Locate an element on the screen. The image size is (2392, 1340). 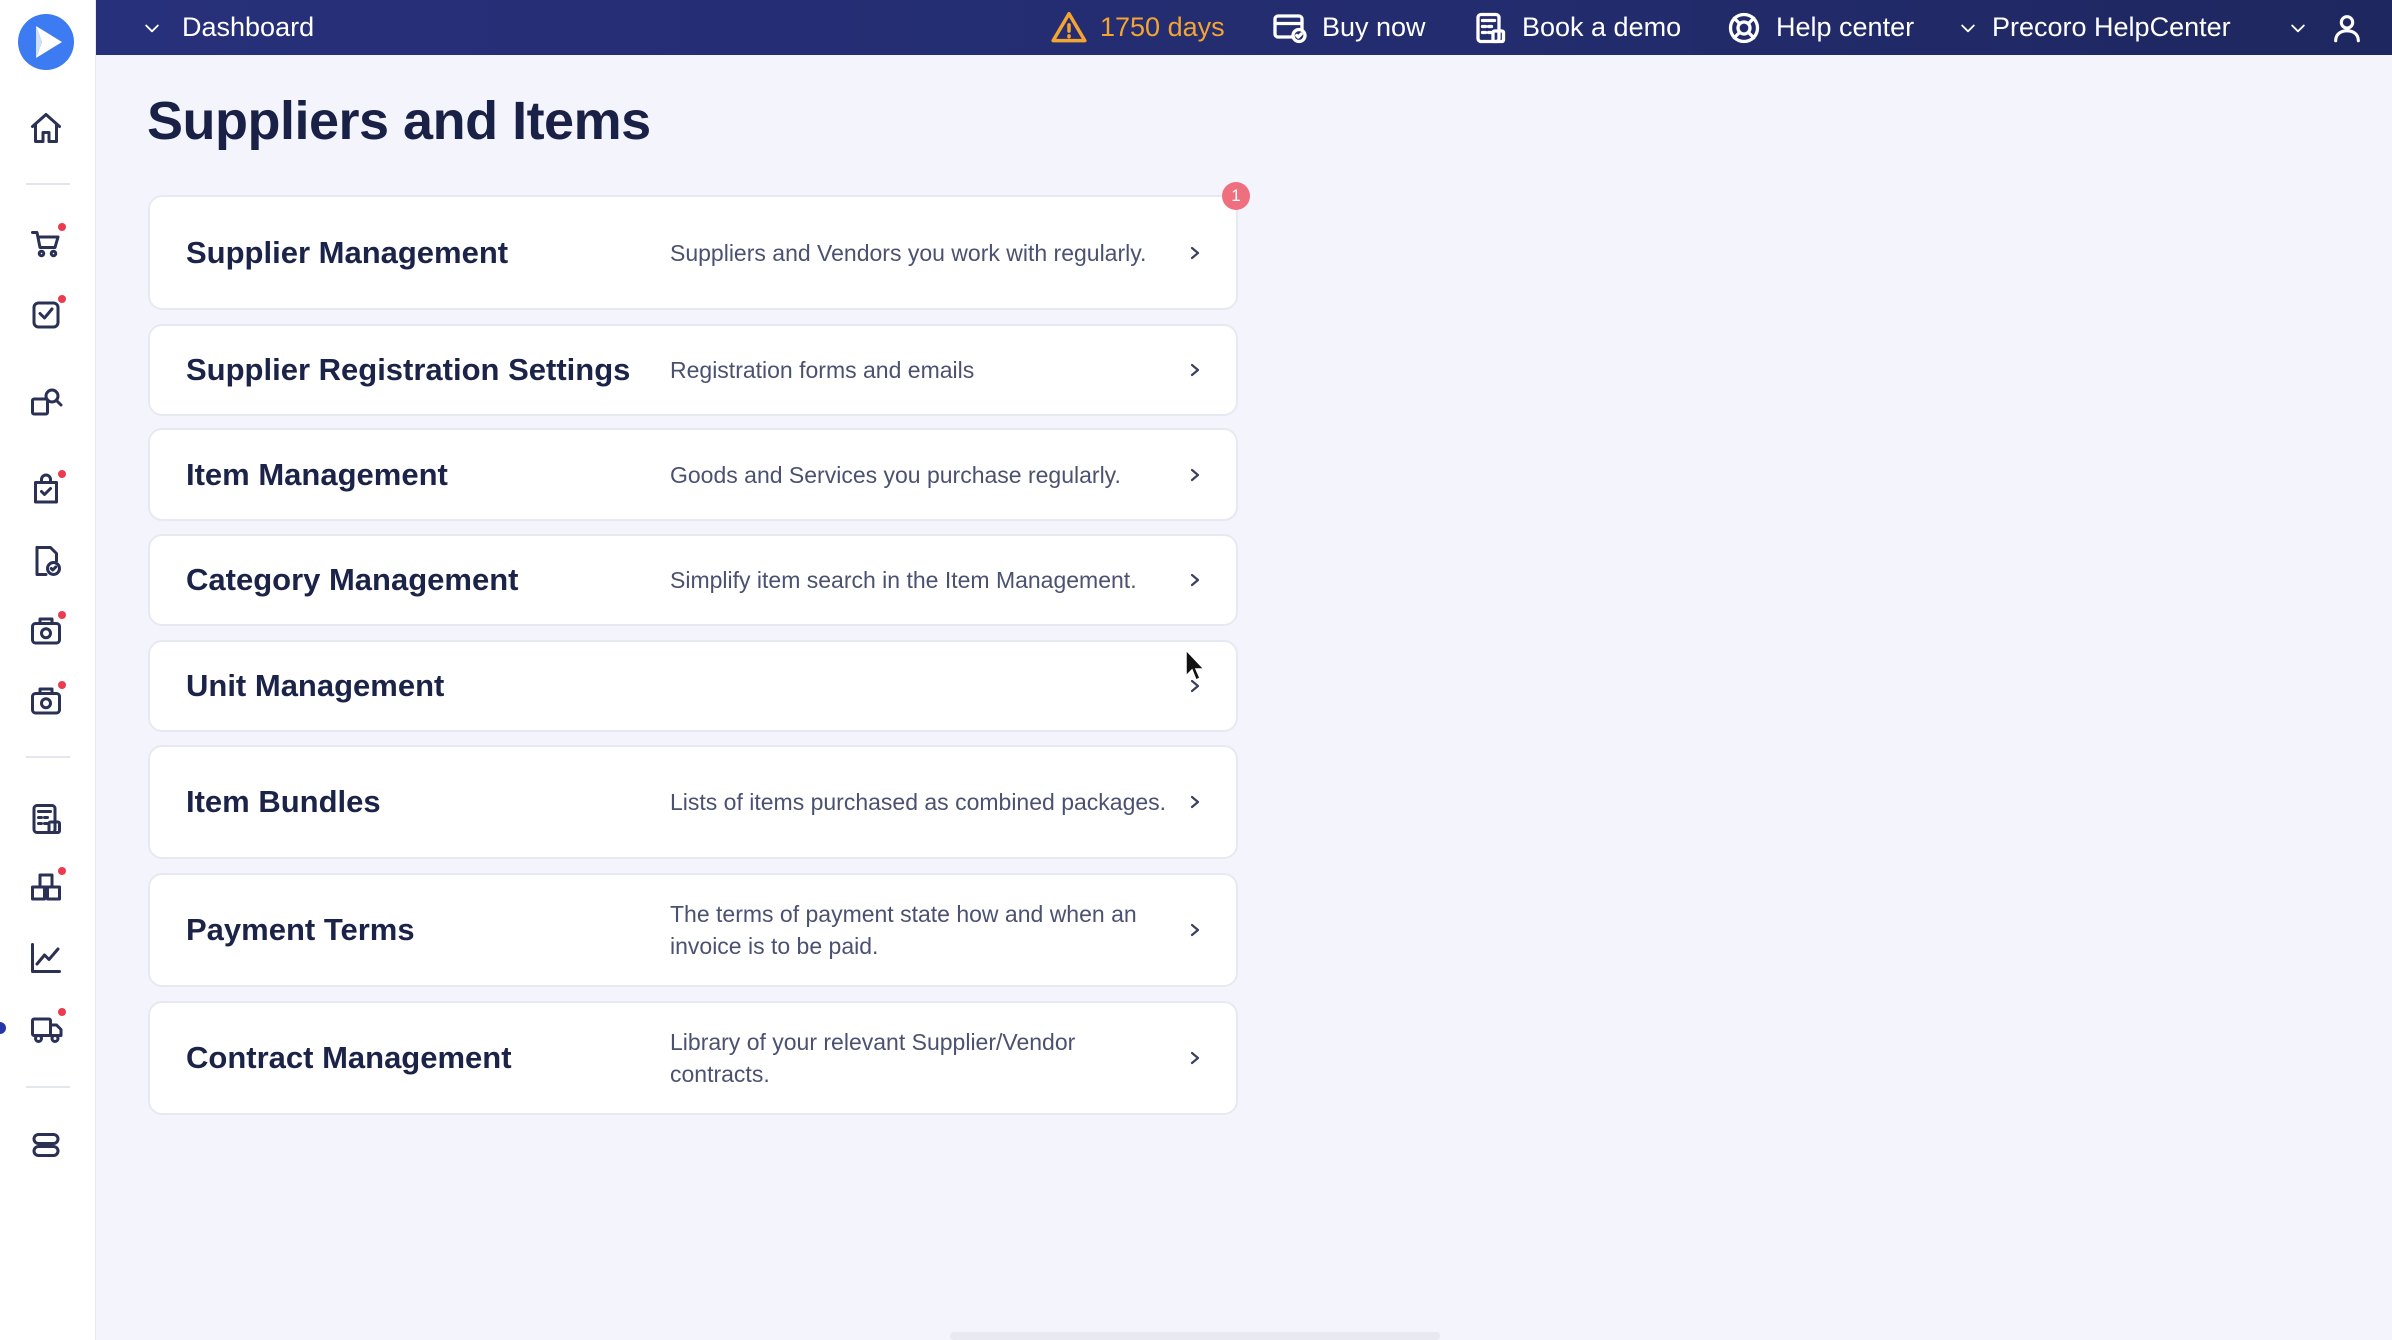
dashboard-dropdown: Dashboard is located at coordinates (228, 27).